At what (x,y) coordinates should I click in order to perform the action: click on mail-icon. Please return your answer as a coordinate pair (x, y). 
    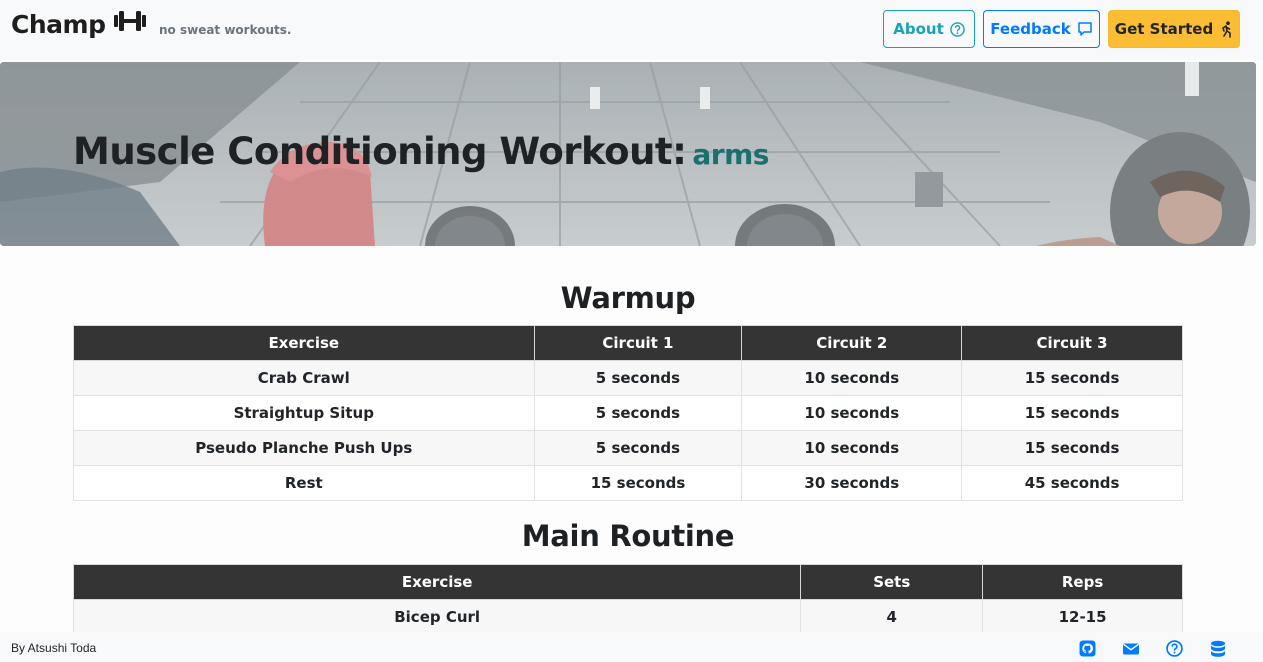
    Looking at the image, I should click on (1131, 649).